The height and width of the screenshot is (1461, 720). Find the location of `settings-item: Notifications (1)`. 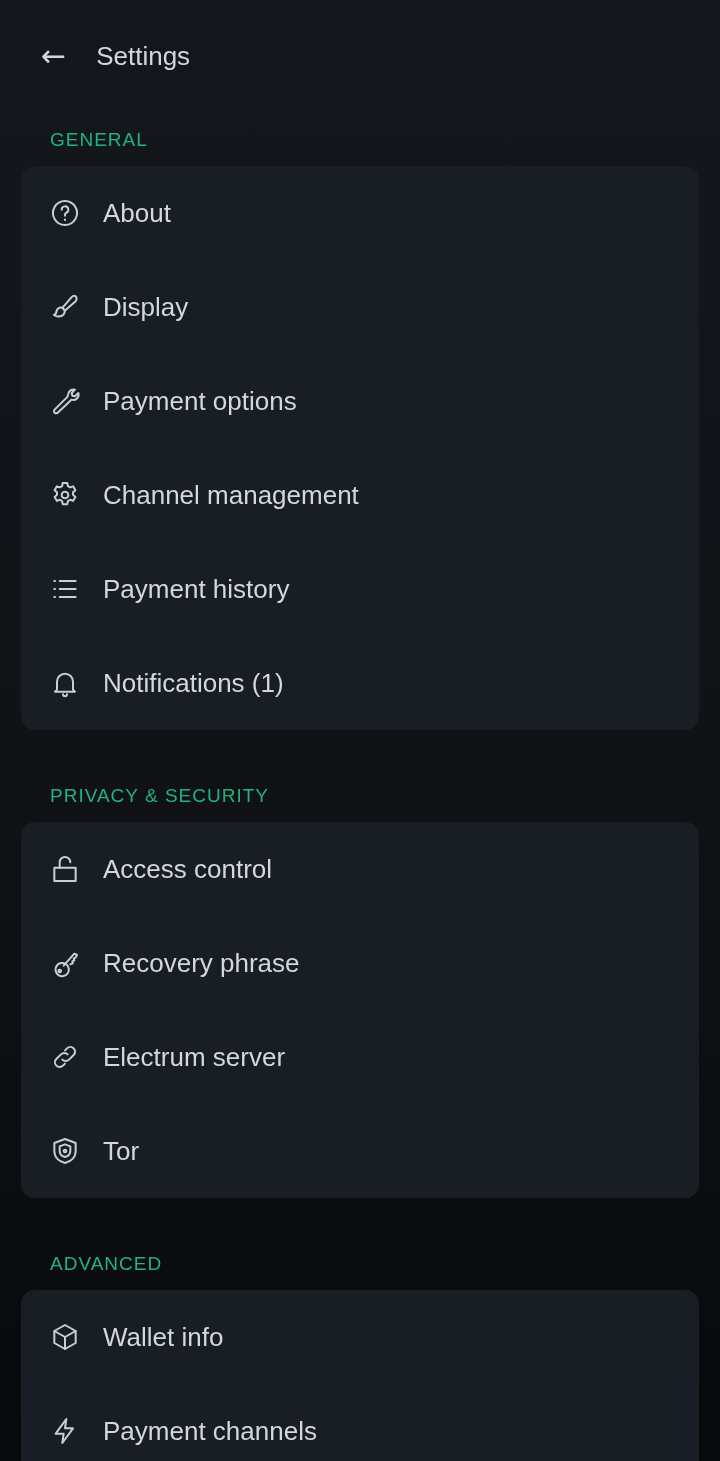

settings-item: Notifications (1) is located at coordinates (360, 683).